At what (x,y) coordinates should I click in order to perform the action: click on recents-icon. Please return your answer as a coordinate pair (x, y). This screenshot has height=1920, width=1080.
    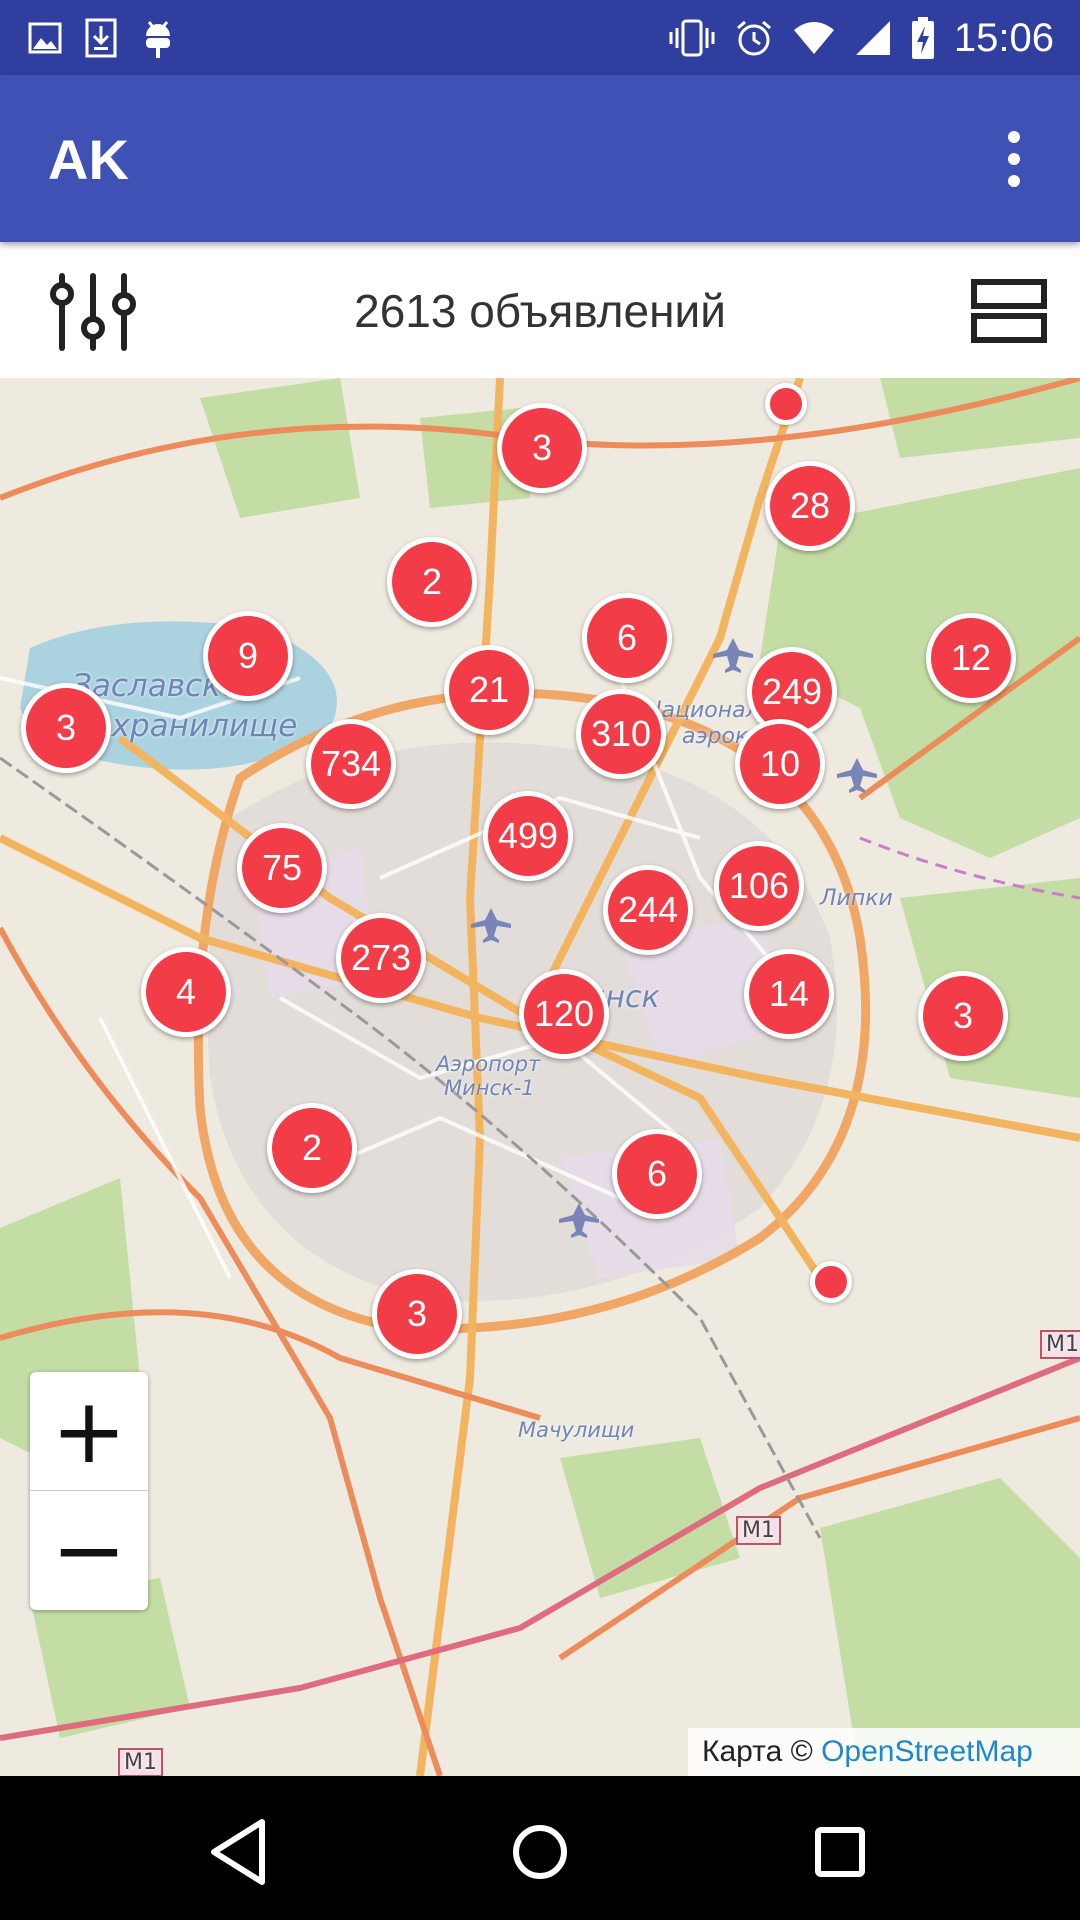
    Looking at the image, I should click on (840, 1852).